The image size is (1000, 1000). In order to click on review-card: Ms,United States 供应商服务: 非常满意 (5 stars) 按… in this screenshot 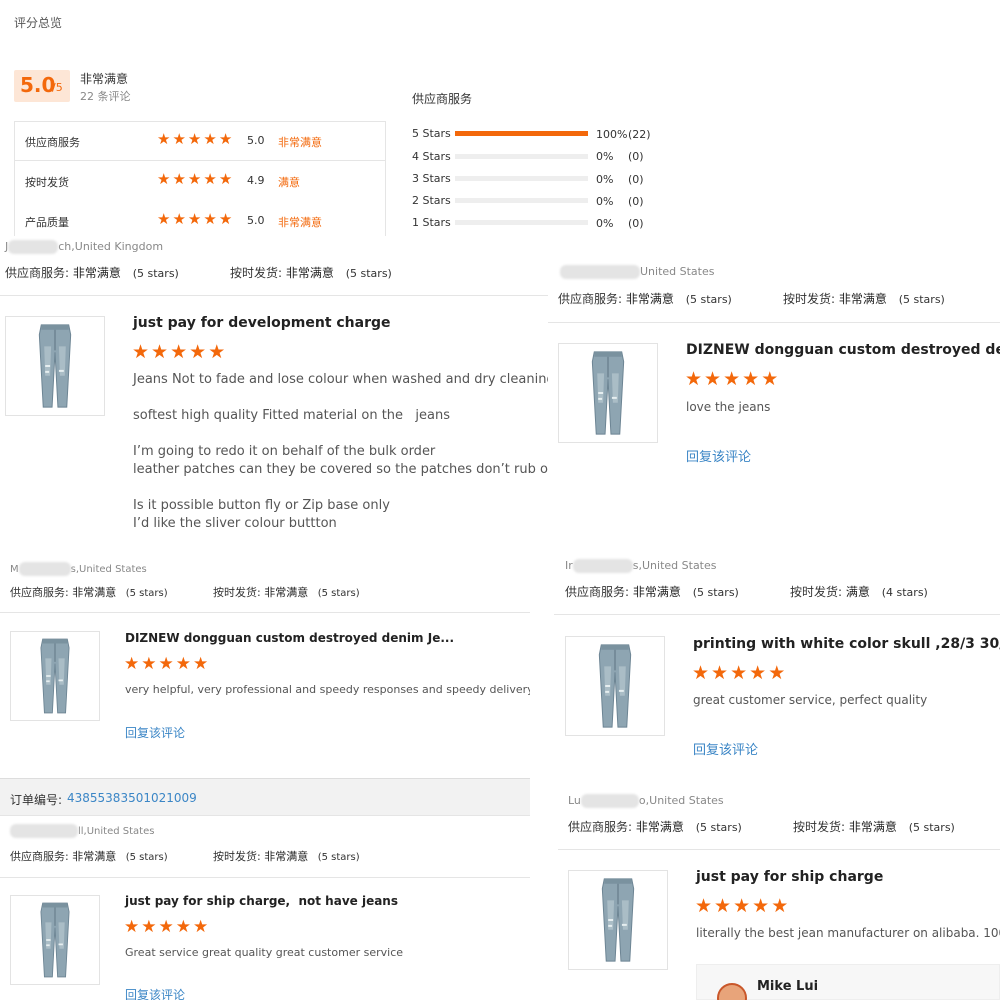, I will do `click(265, 656)`.